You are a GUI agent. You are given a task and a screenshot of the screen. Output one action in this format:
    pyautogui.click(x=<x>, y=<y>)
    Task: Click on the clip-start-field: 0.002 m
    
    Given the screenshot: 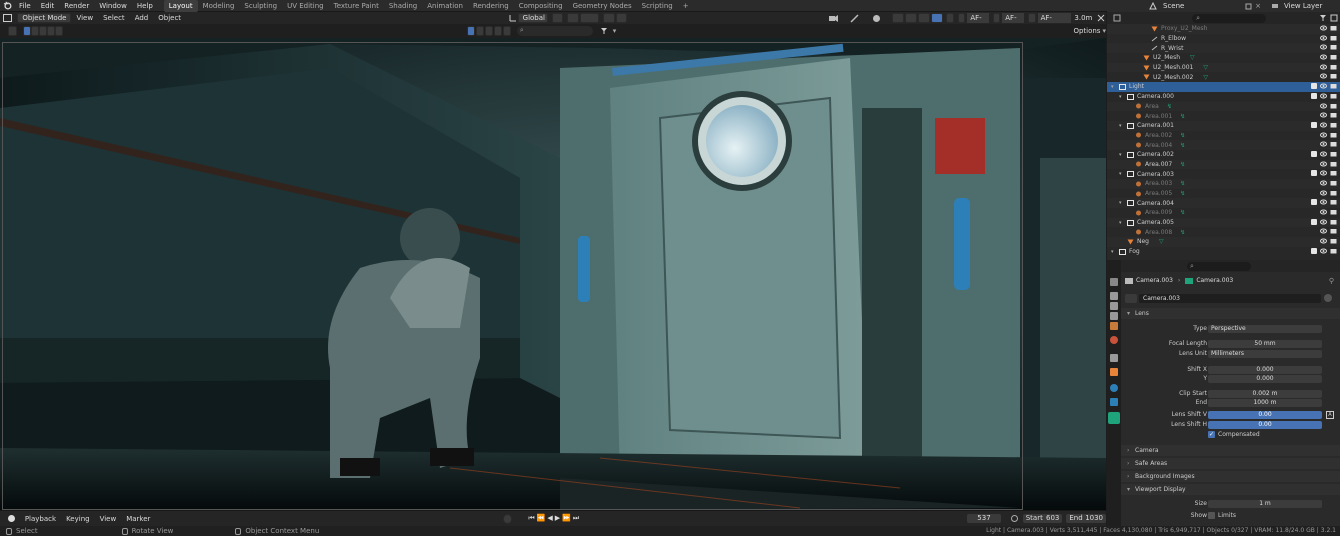 What is the action you would take?
    pyautogui.click(x=1265, y=393)
    